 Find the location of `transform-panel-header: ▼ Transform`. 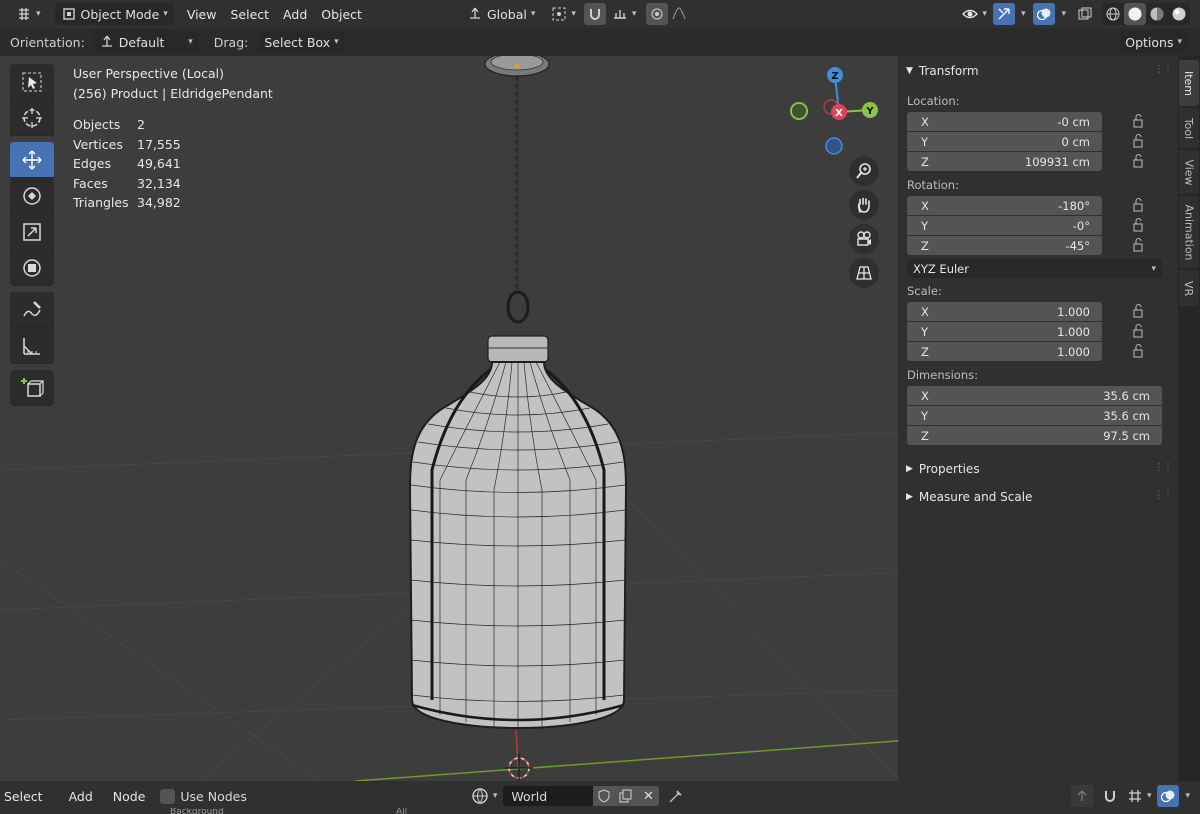

transform-panel-header: ▼ Transform is located at coordinates (942, 71).